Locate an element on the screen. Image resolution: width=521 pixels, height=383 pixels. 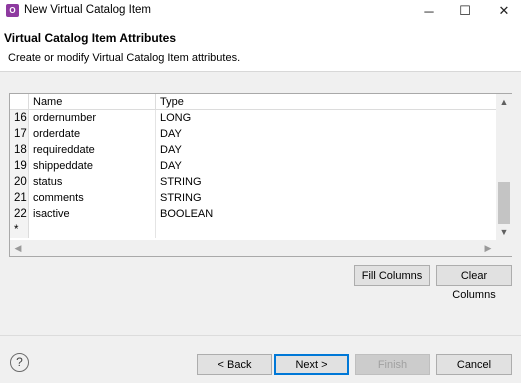
table-header: Name Type is located at coordinates (253, 102).